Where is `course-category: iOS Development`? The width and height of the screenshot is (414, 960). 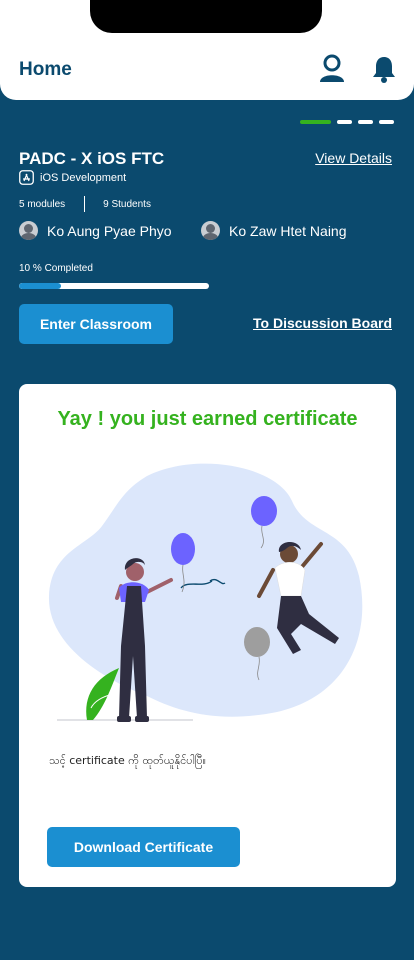
course-category: iOS Development is located at coordinates (72, 177).